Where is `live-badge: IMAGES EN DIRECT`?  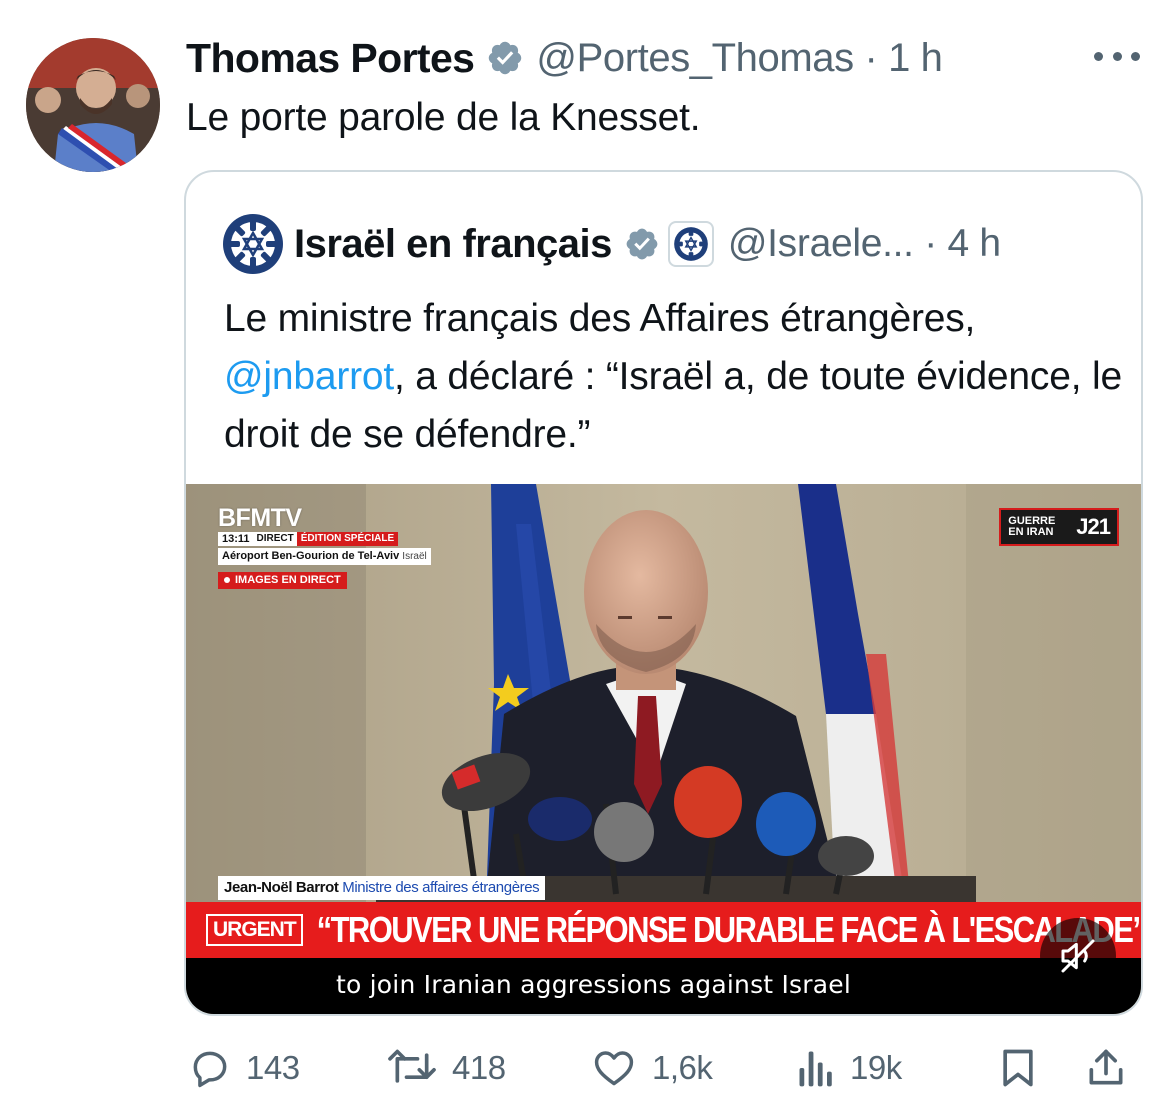 live-badge: IMAGES EN DIRECT is located at coordinates (282, 580).